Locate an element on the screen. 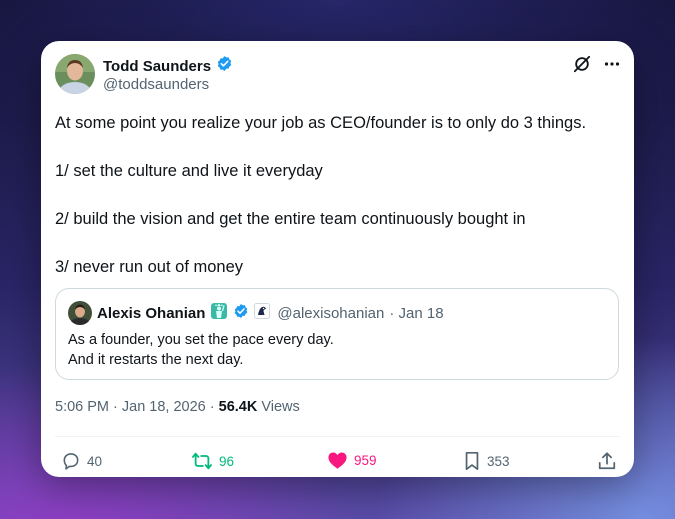 Image resolution: width=675 pixels, height=519 pixels. share-button is located at coordinates (607, 461).